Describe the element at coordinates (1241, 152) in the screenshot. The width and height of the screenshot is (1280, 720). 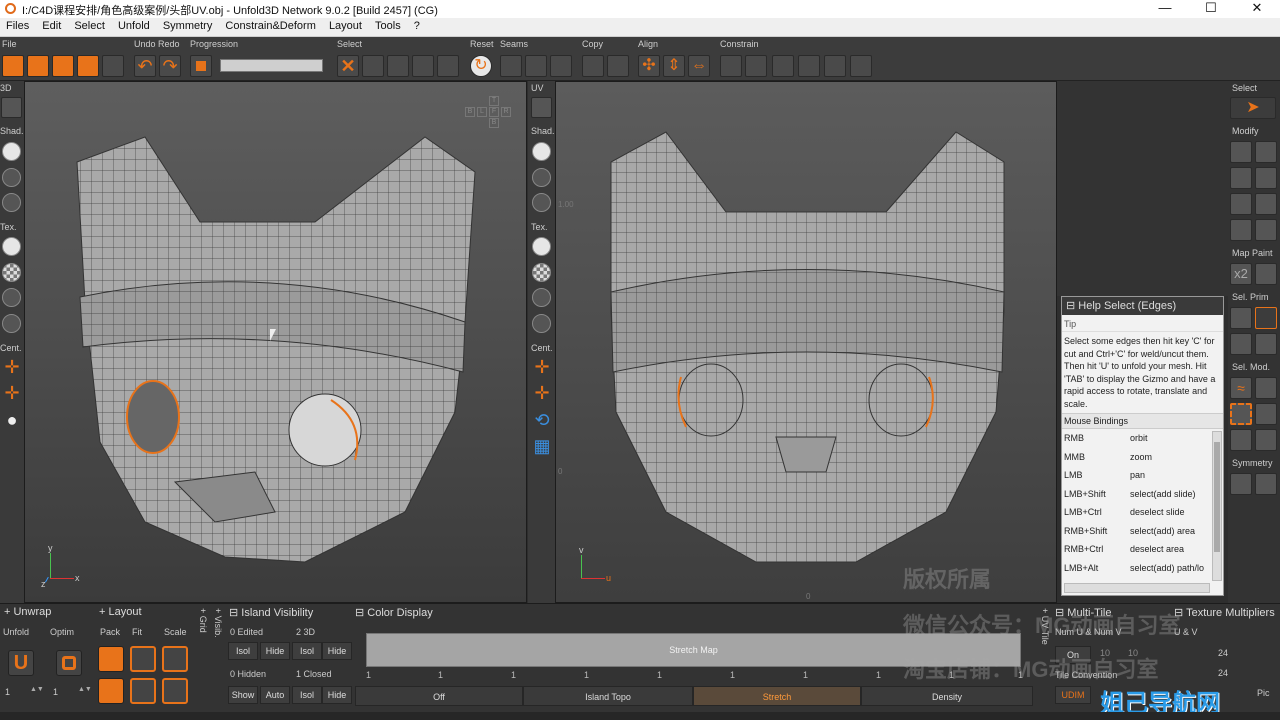
I see `move-icon` at that location.